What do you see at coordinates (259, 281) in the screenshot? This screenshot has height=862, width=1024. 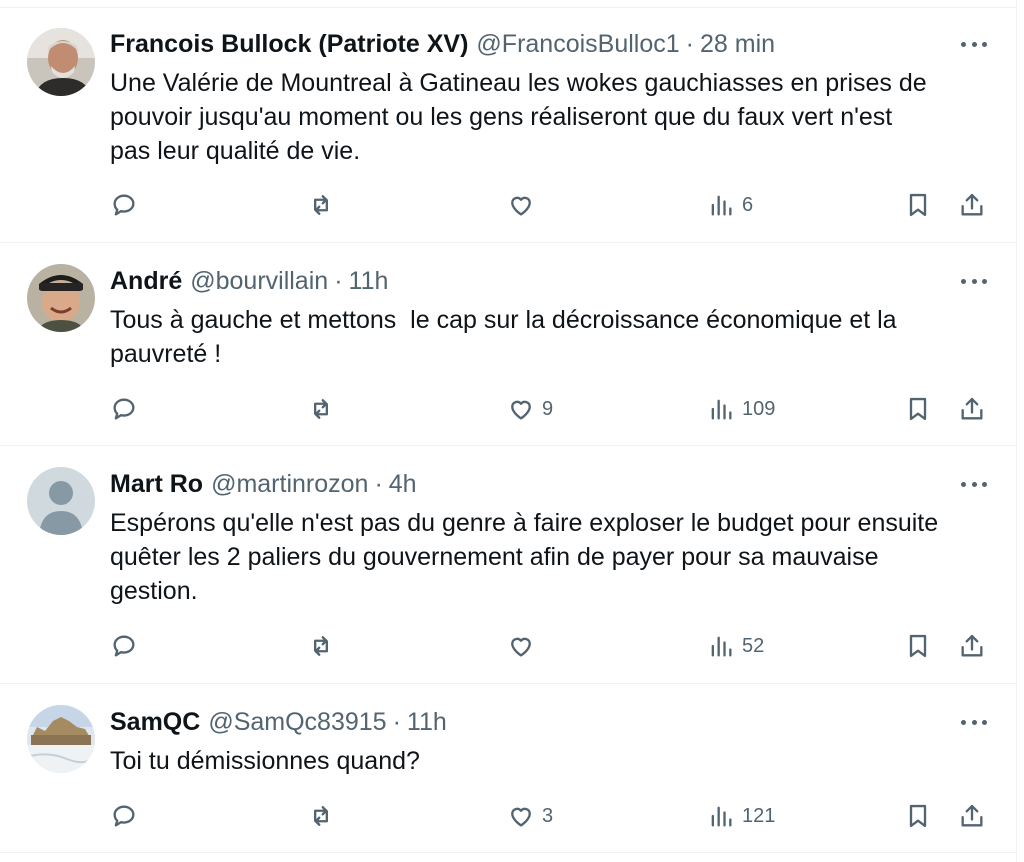 I see `user-handle: @bourvillain` at bounding box center [259, 281].